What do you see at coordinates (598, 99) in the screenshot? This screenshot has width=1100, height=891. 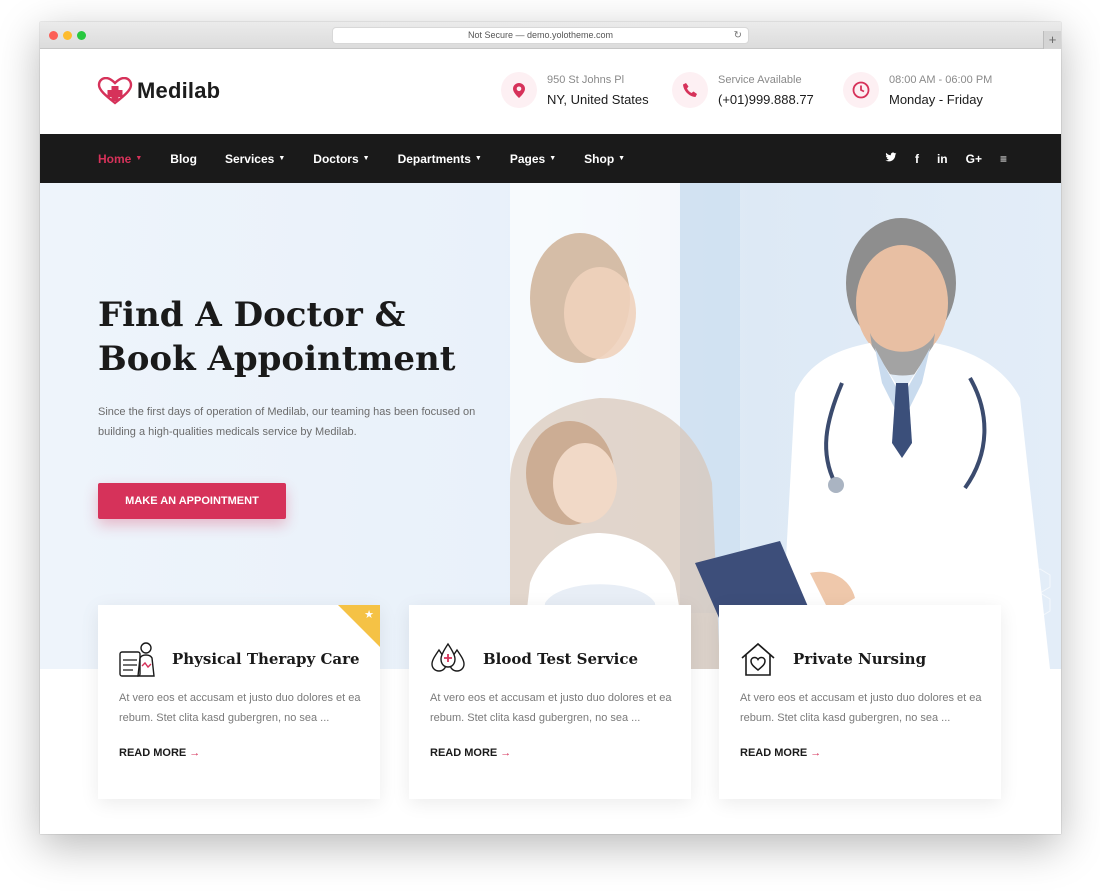 I see `address-line2: NY, United States` at bounding box center [598, 99].